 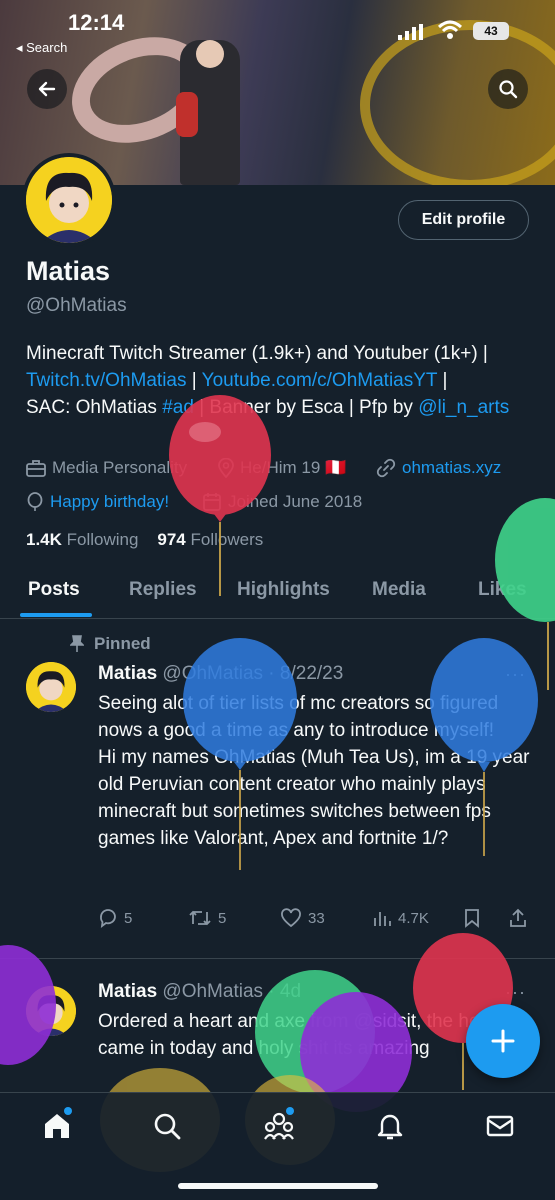 I want to click on location-label: He/Him 19 🇵🇪, so click(x=293, y=467).